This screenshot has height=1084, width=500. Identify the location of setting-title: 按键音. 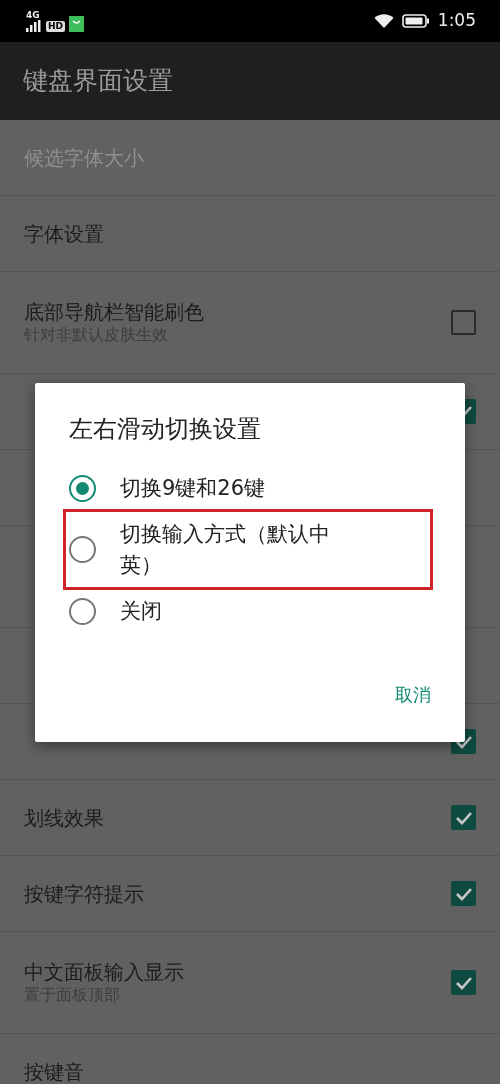
(54, 1071).